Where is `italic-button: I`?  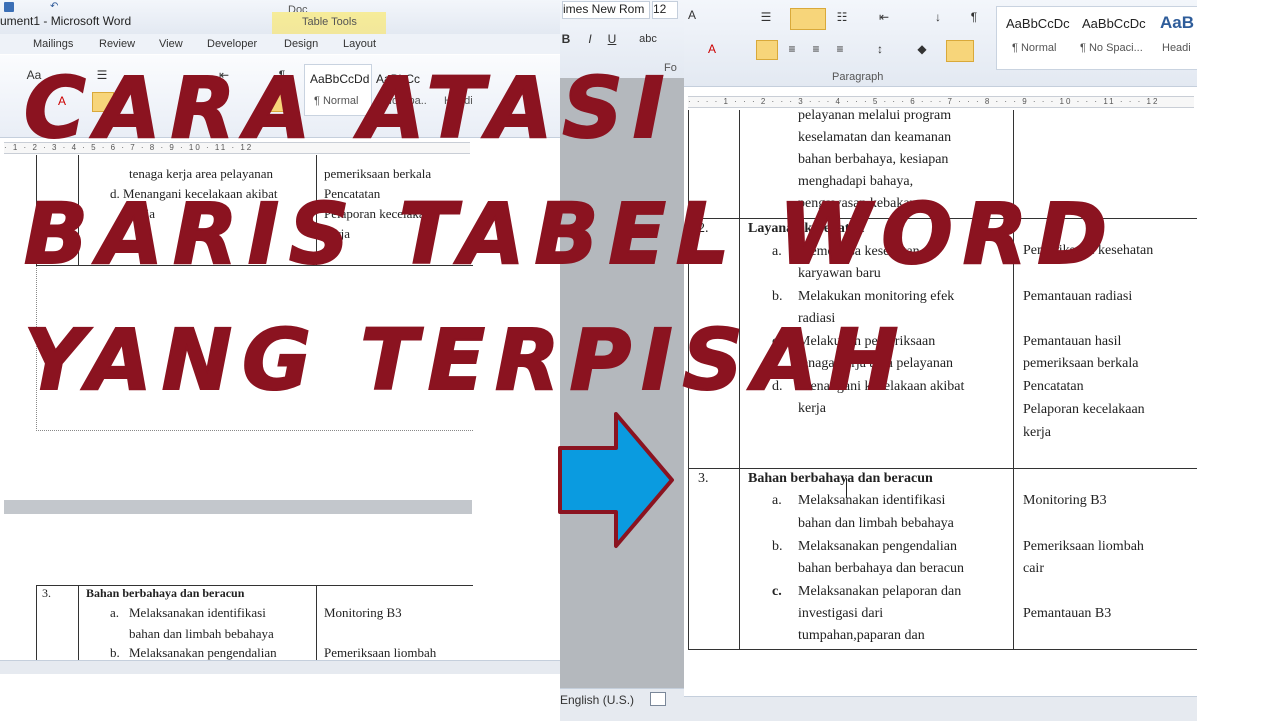
italic-button: I is located at coordinates (590, 39).